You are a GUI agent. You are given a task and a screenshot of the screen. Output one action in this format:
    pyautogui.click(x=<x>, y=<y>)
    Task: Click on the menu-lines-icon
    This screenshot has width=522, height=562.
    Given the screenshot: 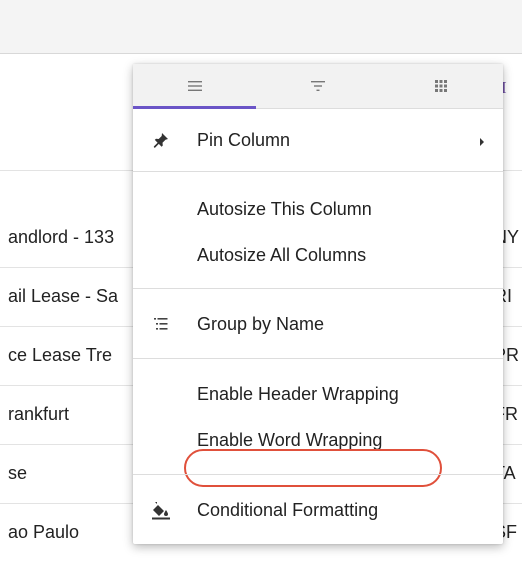 What is the action you would take?
    pyautogui.click(x=194, y=86)
    